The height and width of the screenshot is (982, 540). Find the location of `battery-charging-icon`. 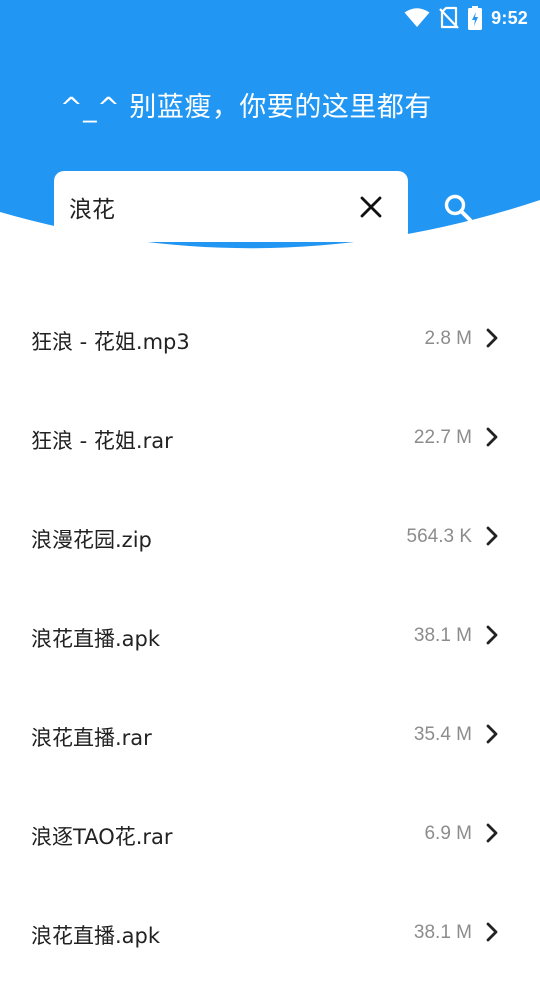

battery-charging-icon is located at coordinates (475, 18).